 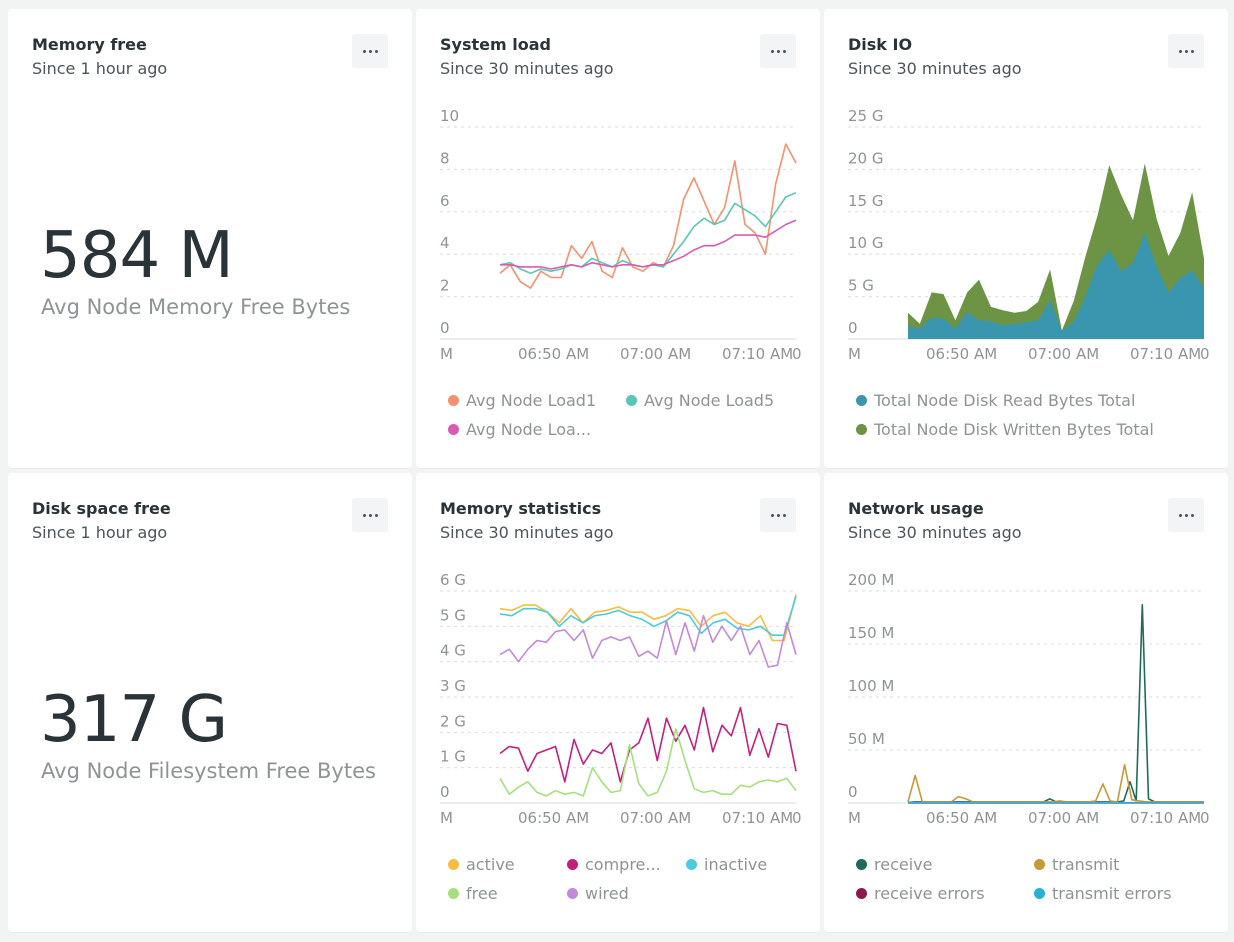 What do you see at coordinates (453, 757) in the screenshot?
I see `y-tick-label: 1 G` at bounding box center [453, 757].